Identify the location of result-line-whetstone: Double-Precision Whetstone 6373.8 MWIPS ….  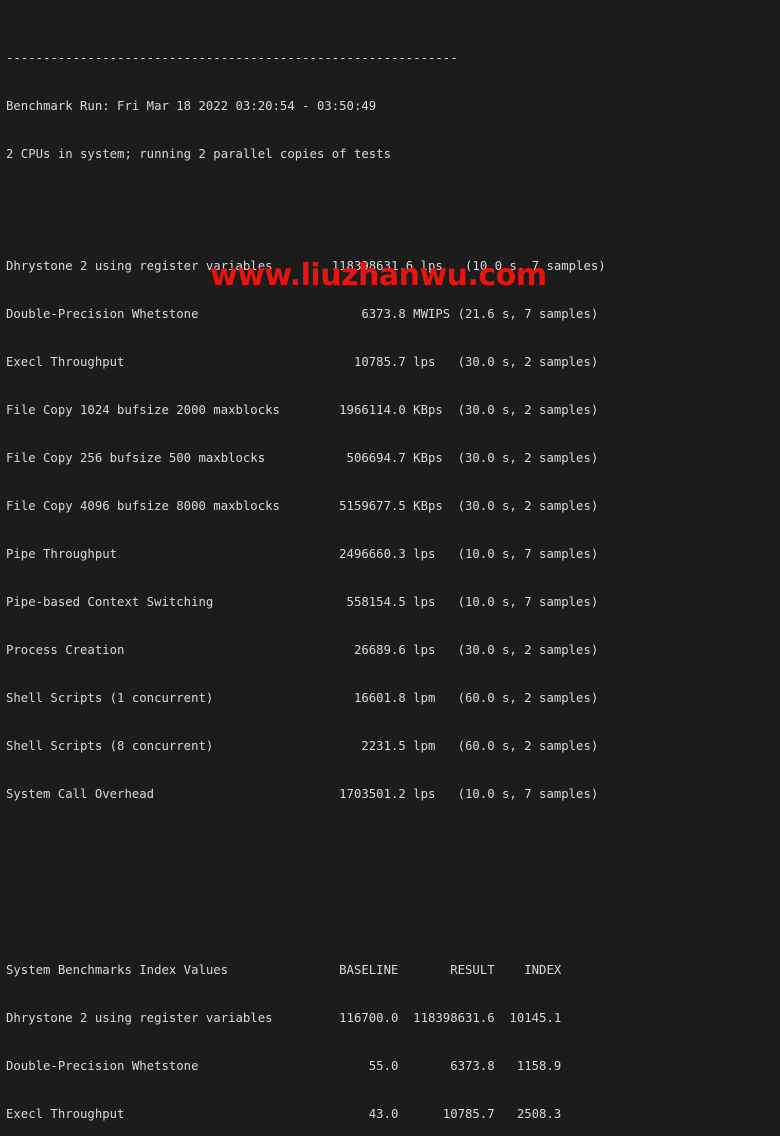
(302, 314).